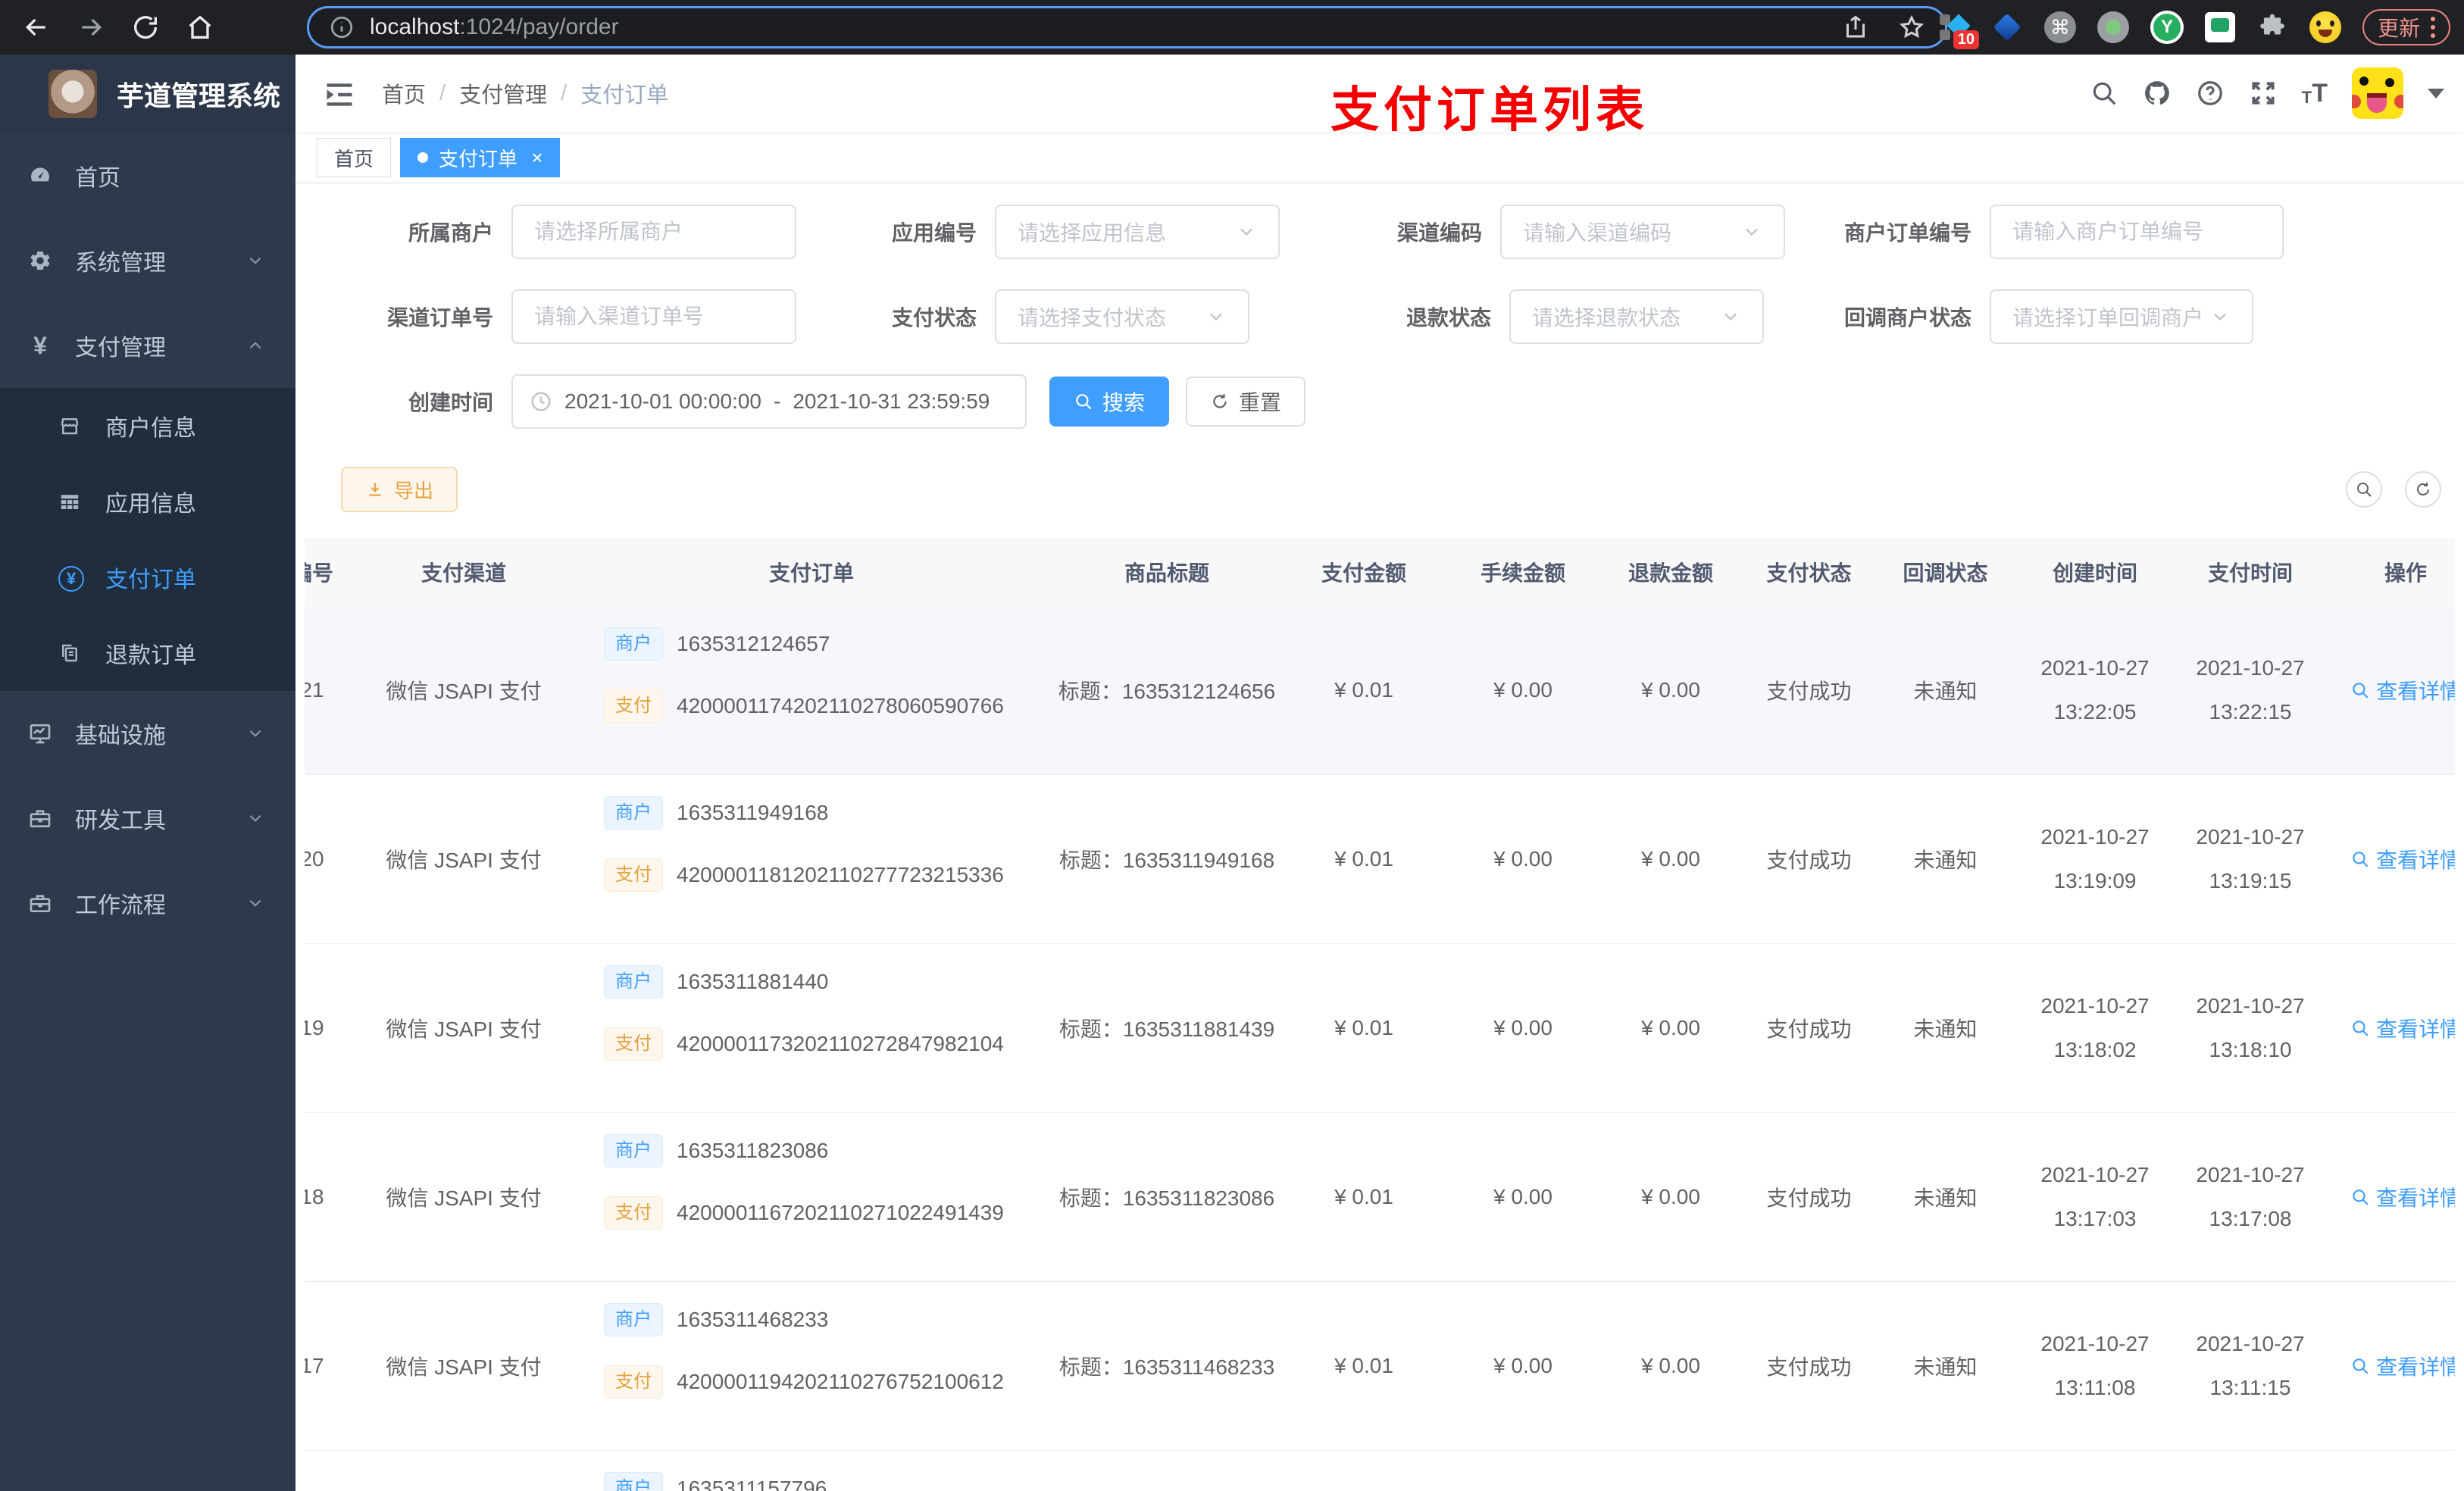 The image size is (2464, 1491). What do you see at coordinates (40, 260) in the screenshot?
I see `gear-icon` at bounding box center [40, 260].